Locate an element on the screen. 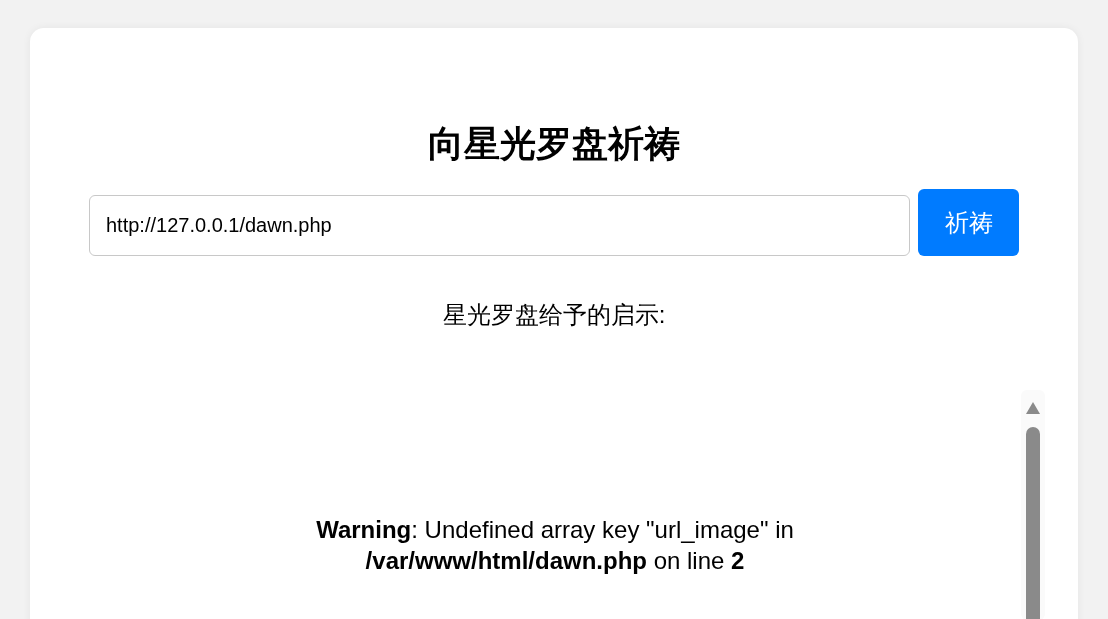 The height and width of the screenshot is (619, 1108). page-title: 向星光罗盘祈祷 is located at coordinates (554, 144).